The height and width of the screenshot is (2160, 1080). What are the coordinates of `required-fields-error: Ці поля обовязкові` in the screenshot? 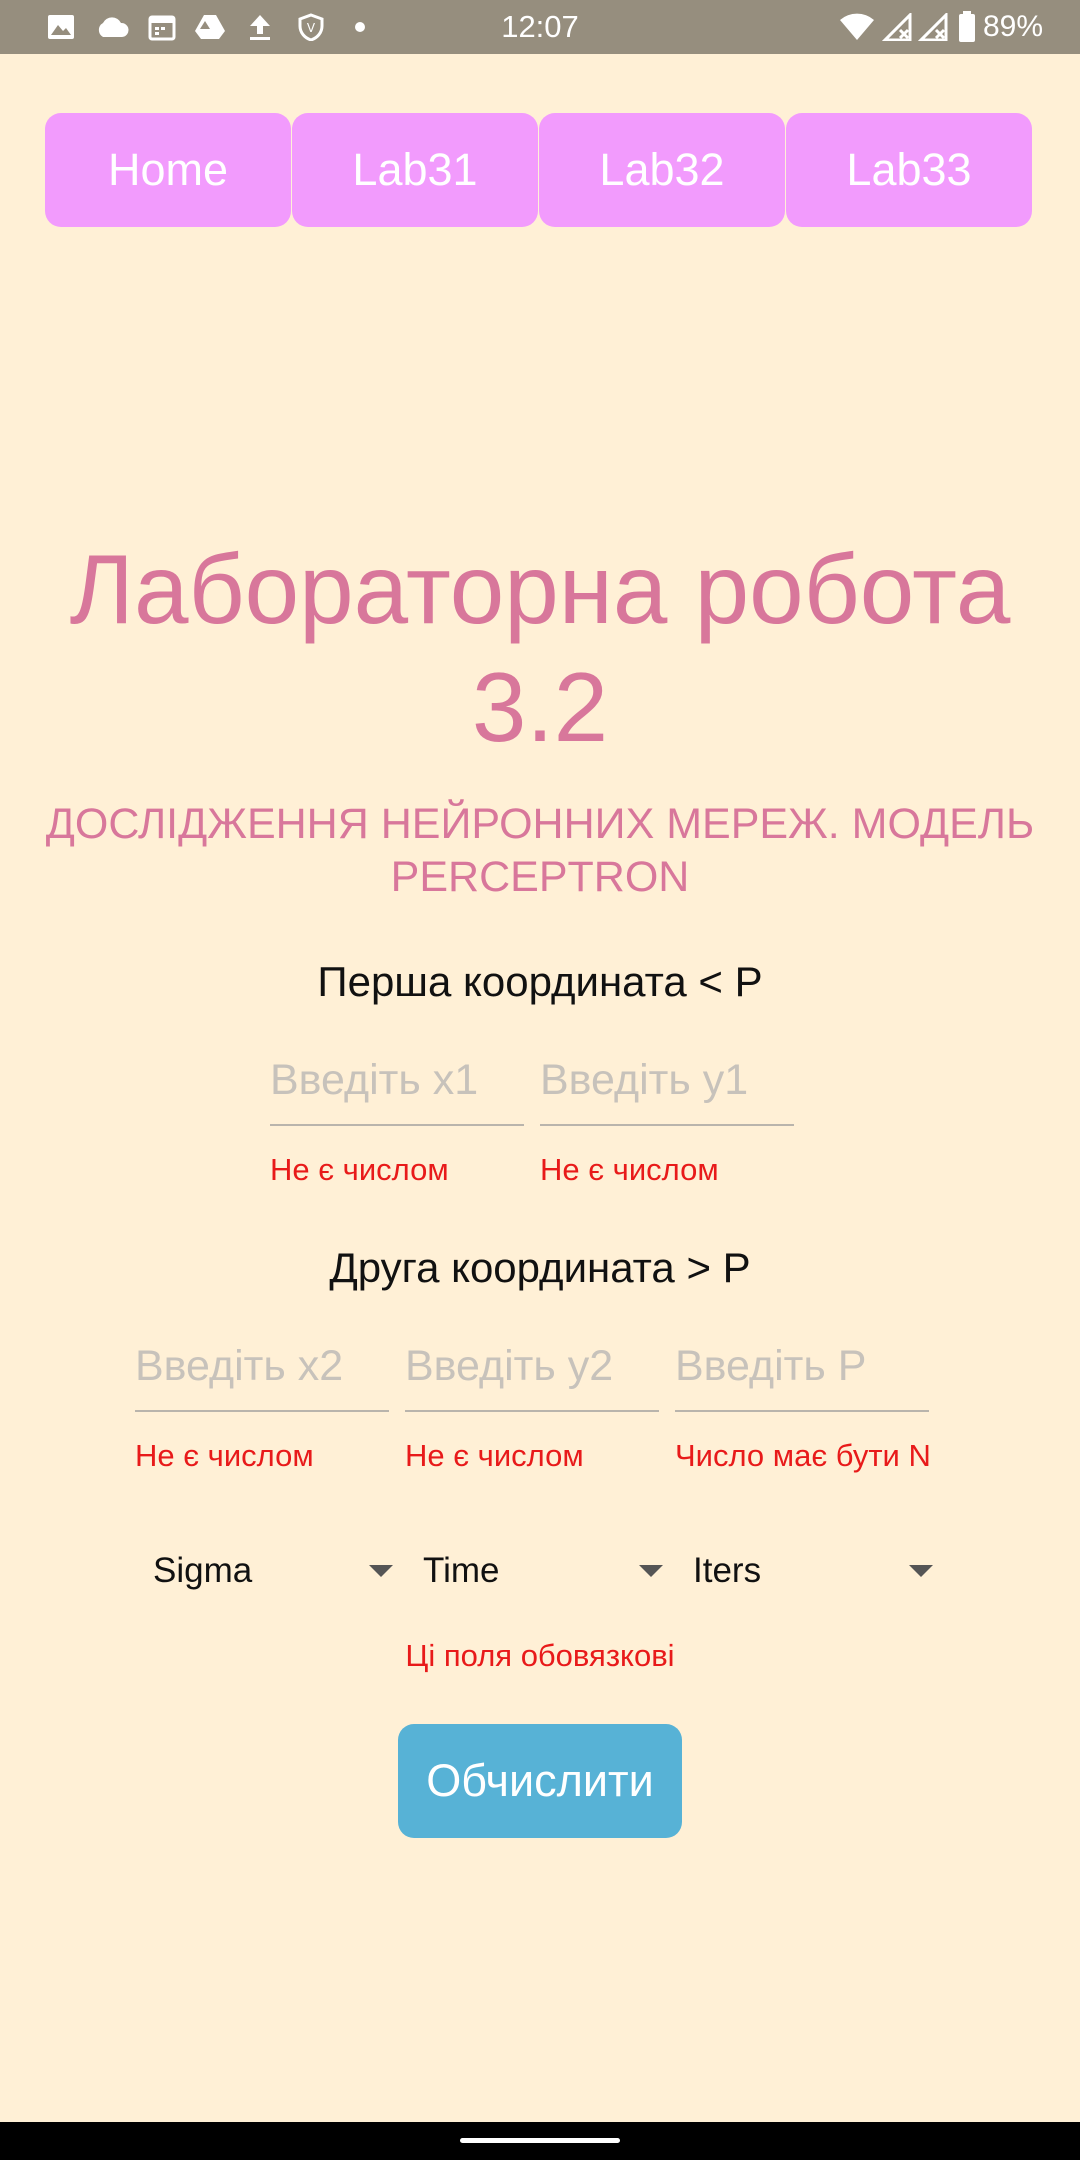 It's located at (540, 1655).